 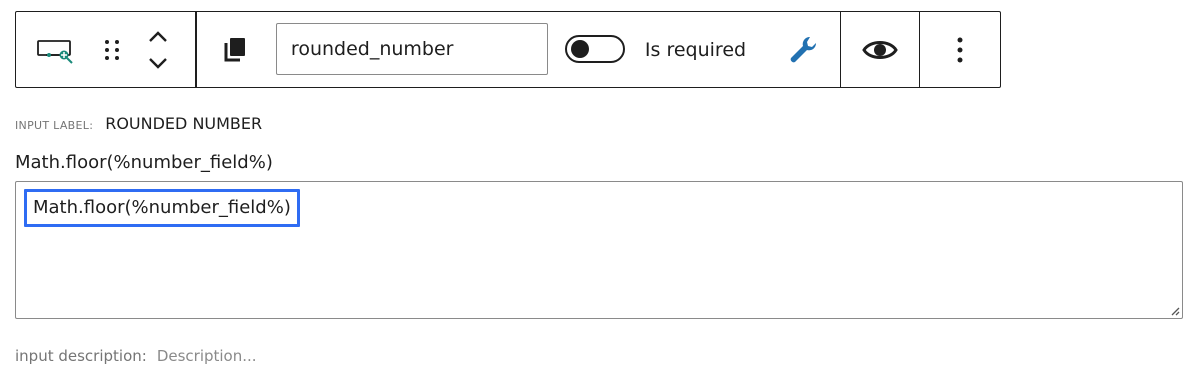 I want to click on formula-label: Math.floor(%number_field%), so click(x=144, y=162).